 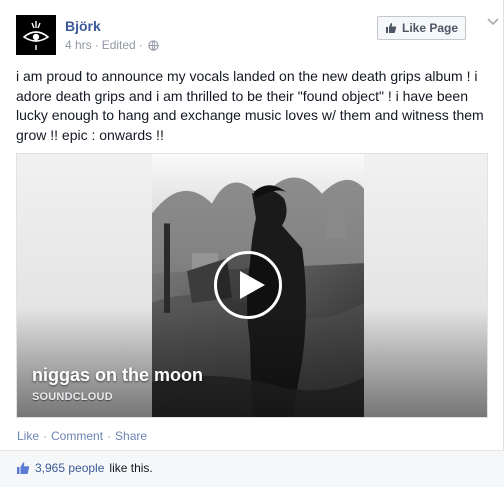 I want to click on author-avatar, so click(x=36, y=35).